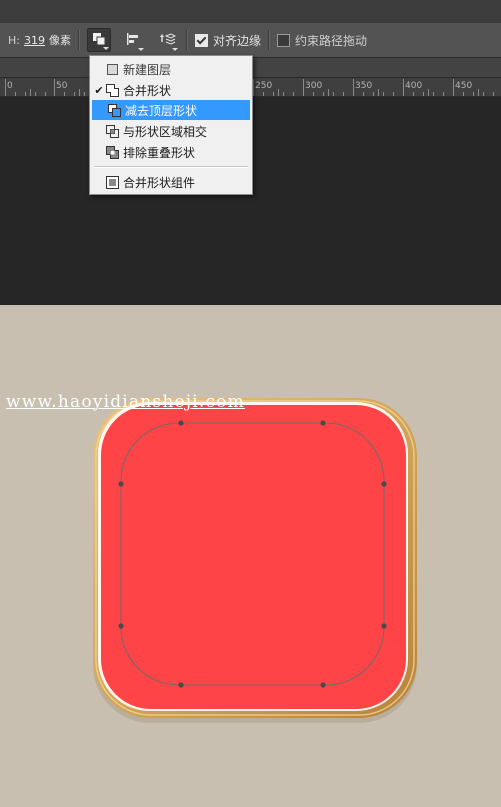 The image size is (501, 807). I want to click on path-operations-button, so click(98, 40).